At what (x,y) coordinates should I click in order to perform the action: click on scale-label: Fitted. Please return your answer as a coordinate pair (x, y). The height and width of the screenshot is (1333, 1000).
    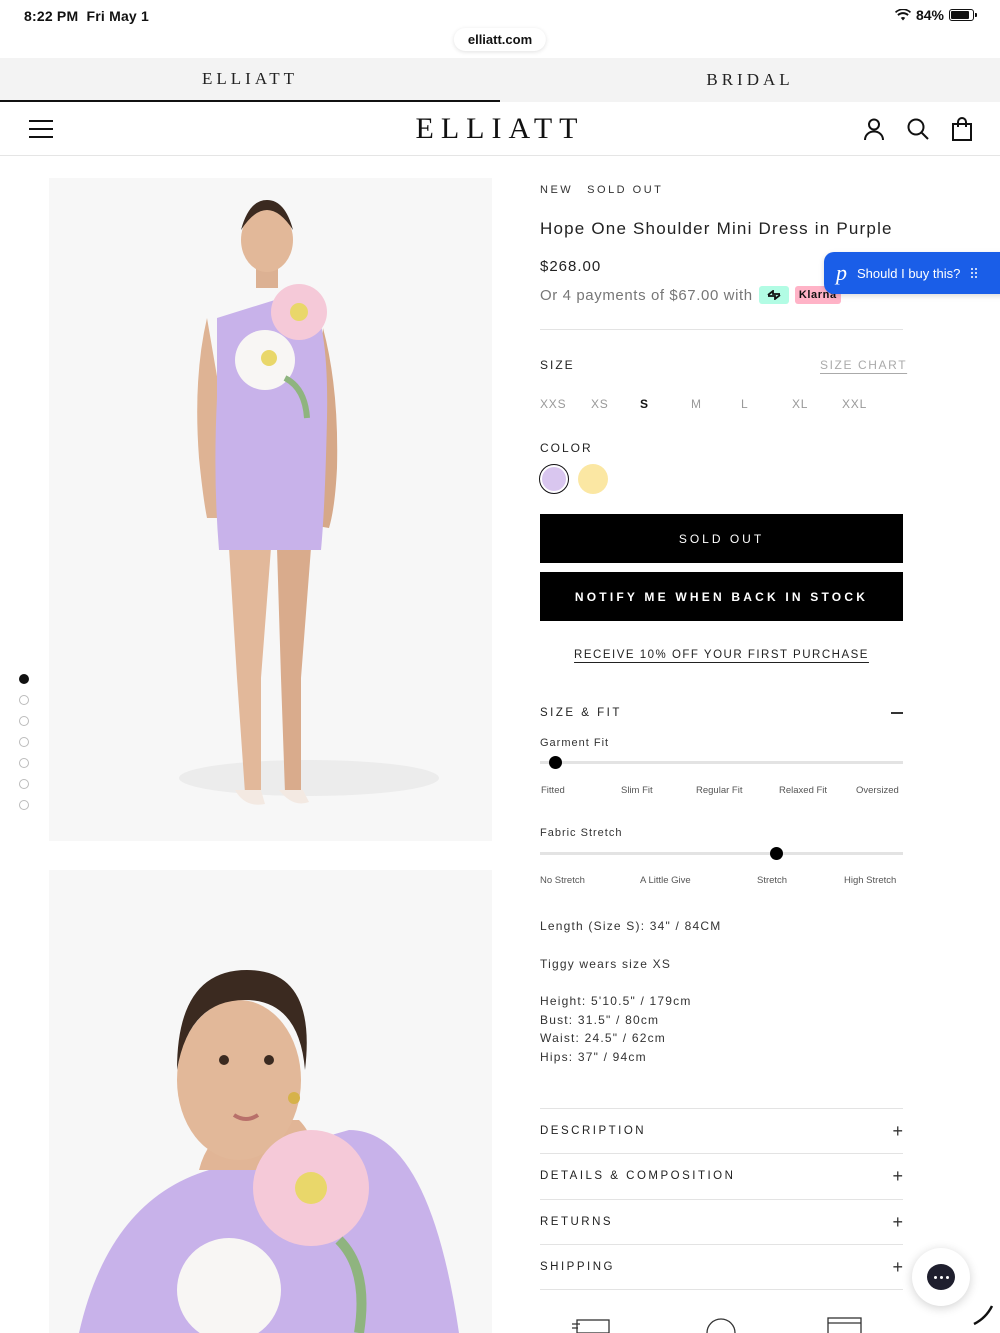
    Looking at the image, I should click on (553, 790).